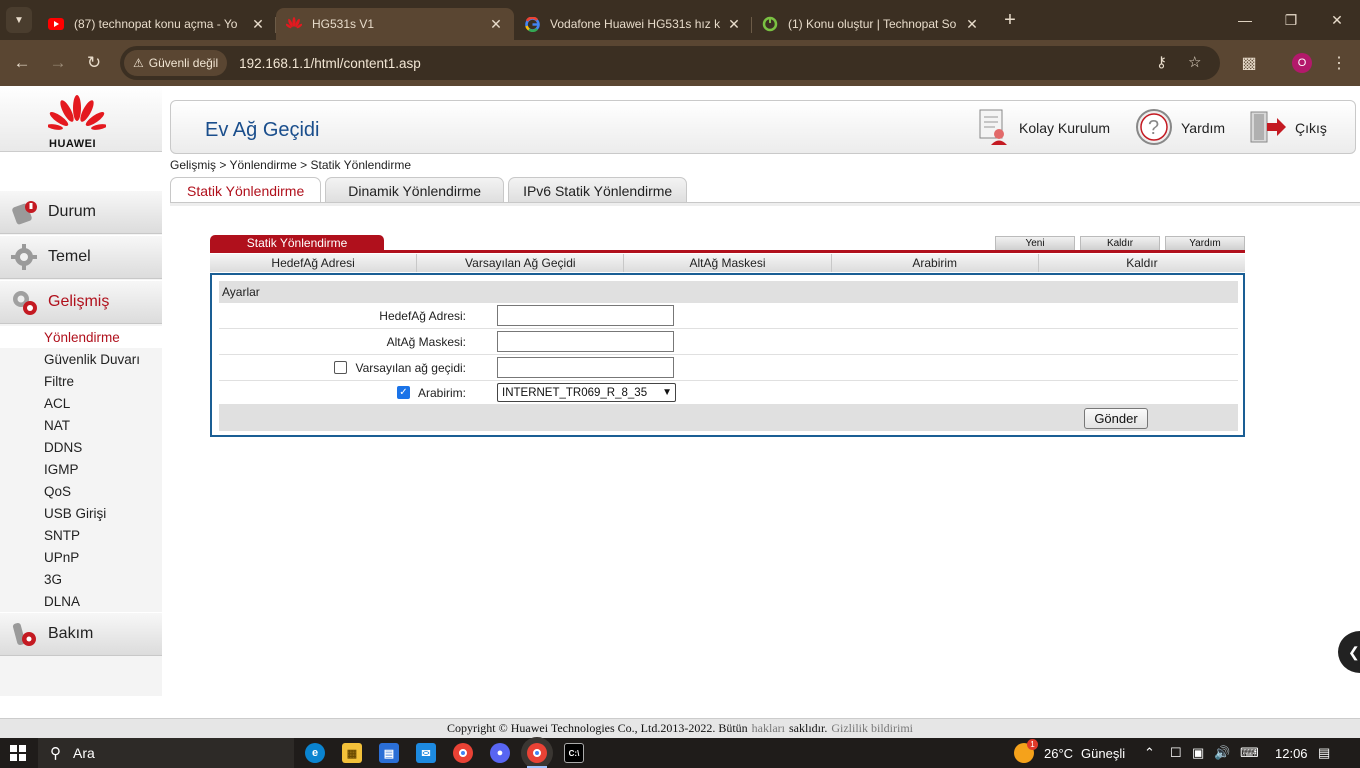 The height and width of the screenshot is (768, 1360). I want to click on gateway-checkbox, so click(341, 367).